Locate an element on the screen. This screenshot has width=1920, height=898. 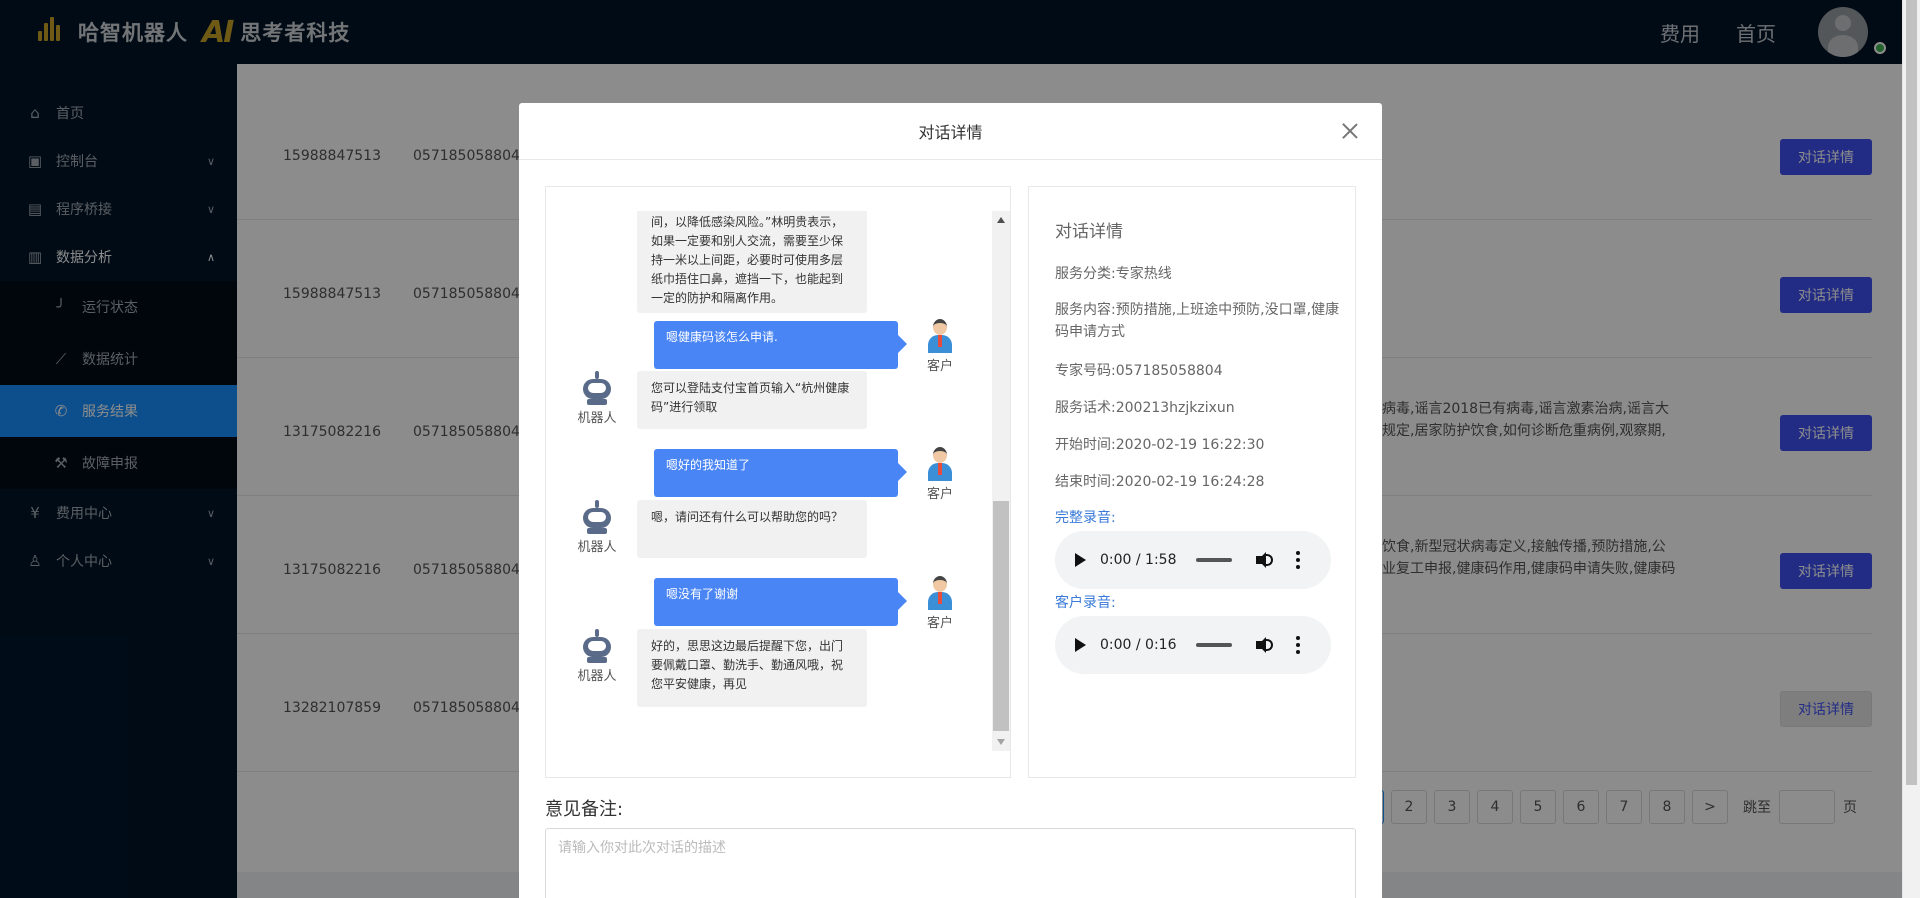
service-category: 服务分类:专家热线 is located at coordinates (1113, 274).